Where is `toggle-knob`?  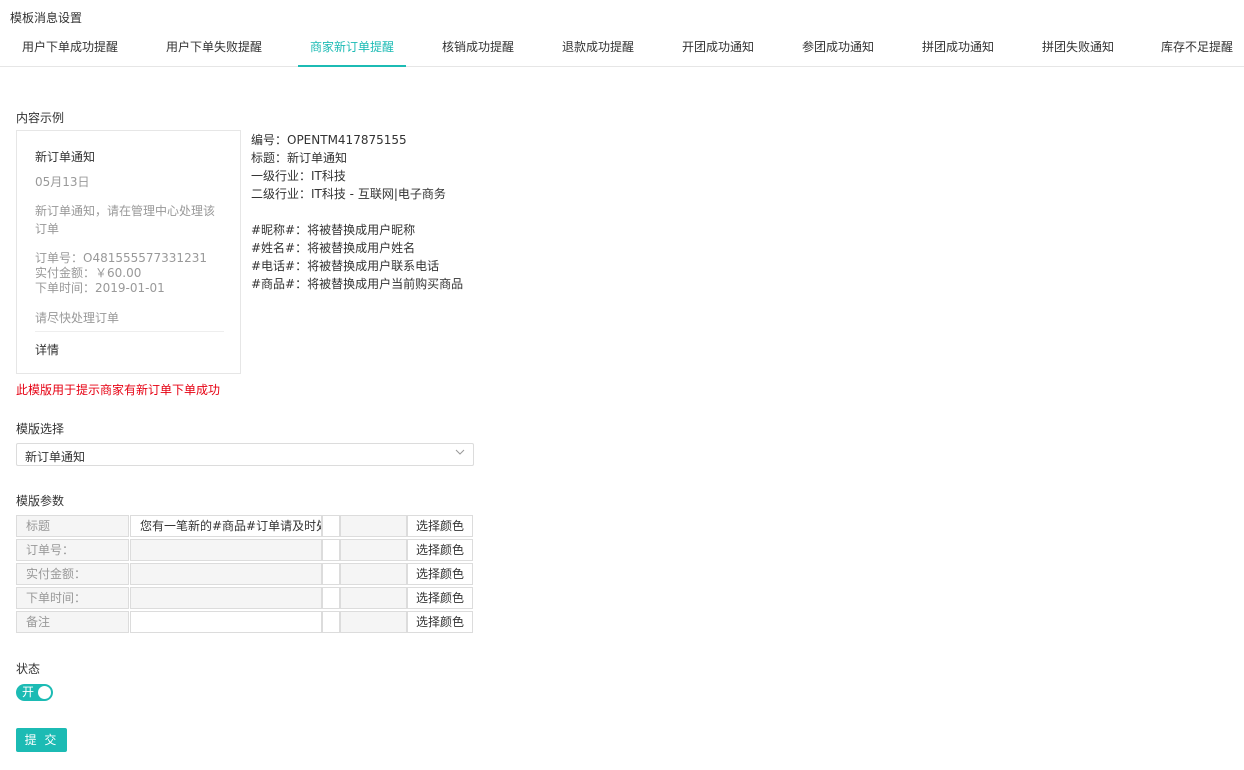
toggle-knob is located at coordinates (44, 692).